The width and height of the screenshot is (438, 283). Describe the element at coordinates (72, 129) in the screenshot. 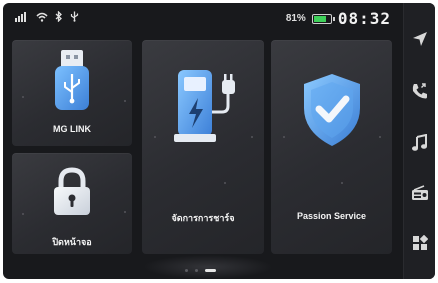

I see `tile-label: MG LINK` at that location.